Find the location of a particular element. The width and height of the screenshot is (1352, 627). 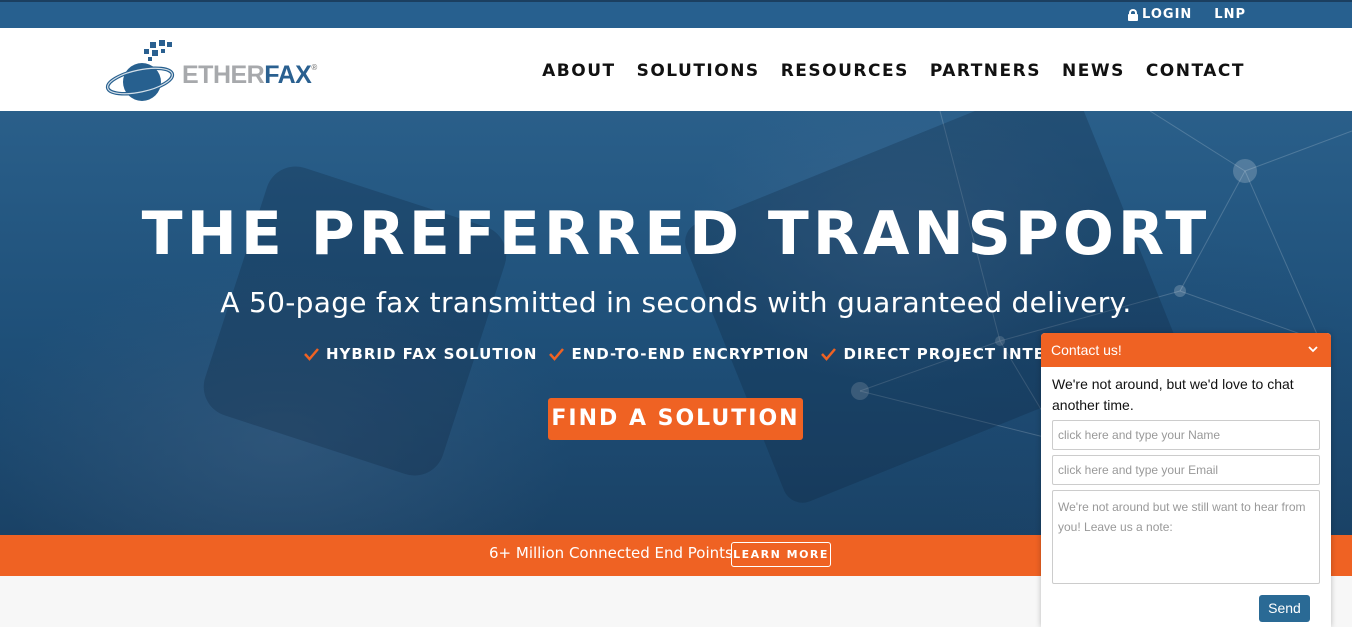

name-input is located at coordinates (1186, 435).